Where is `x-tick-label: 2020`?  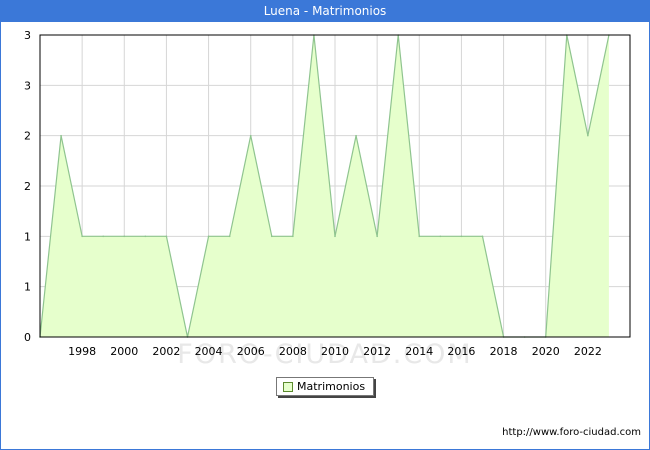
x-tick-label: 2020 is located at coordinates (546, 351).